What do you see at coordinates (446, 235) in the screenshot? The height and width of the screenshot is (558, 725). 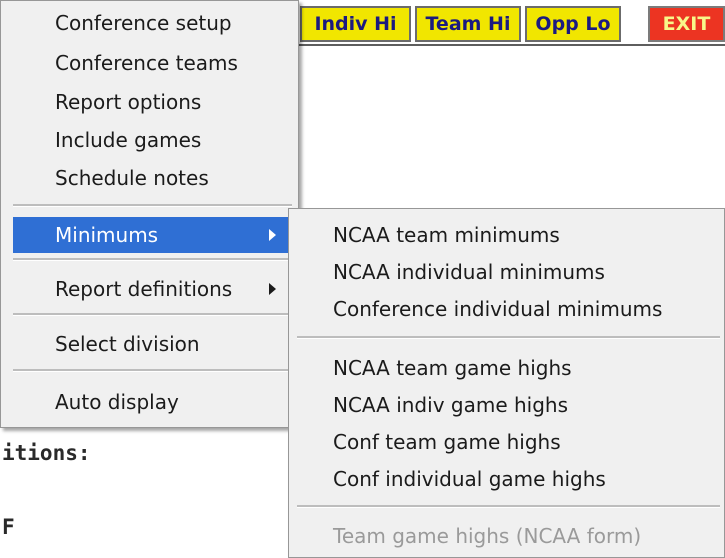 I see `submenu-item-label: NCAA team minimums` at bounding box center [446, 235].